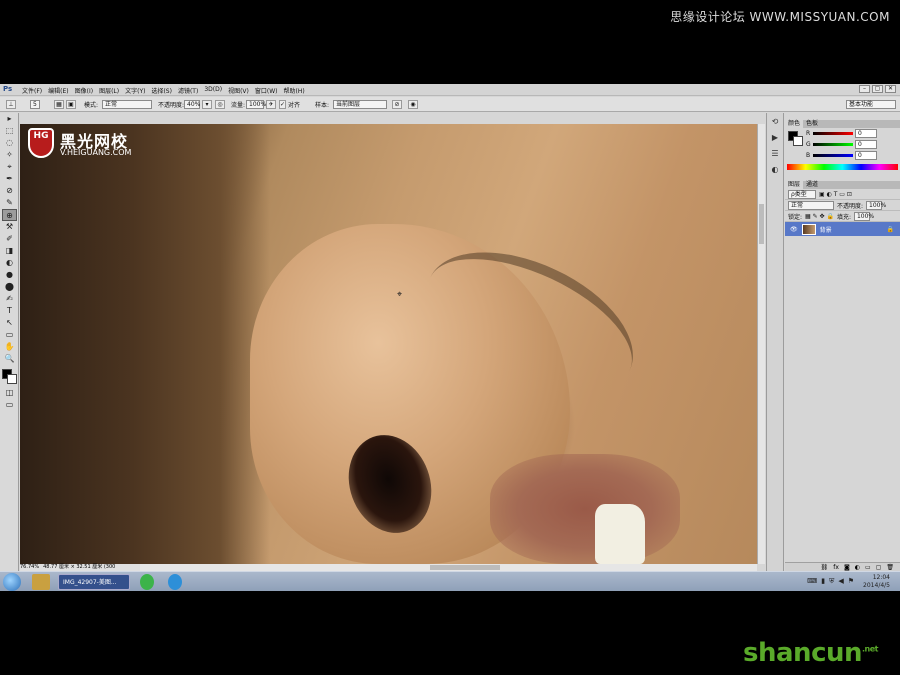  Describe the element at coordinates (12, 379) in the screenshot. I see `background-color-swatch` at that location.